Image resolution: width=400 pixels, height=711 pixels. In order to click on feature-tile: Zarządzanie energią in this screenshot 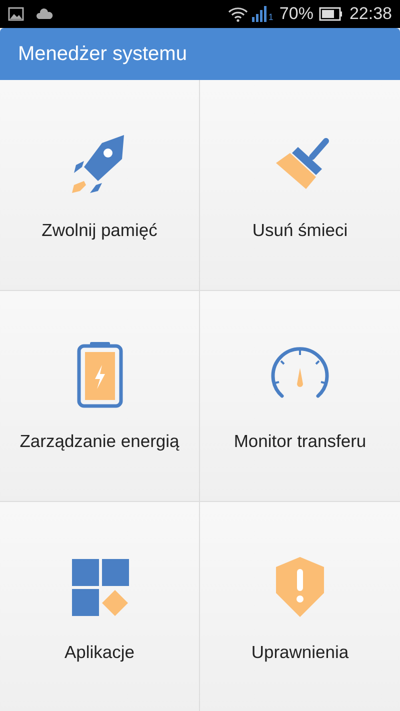, I will do `click(100, 396)`.